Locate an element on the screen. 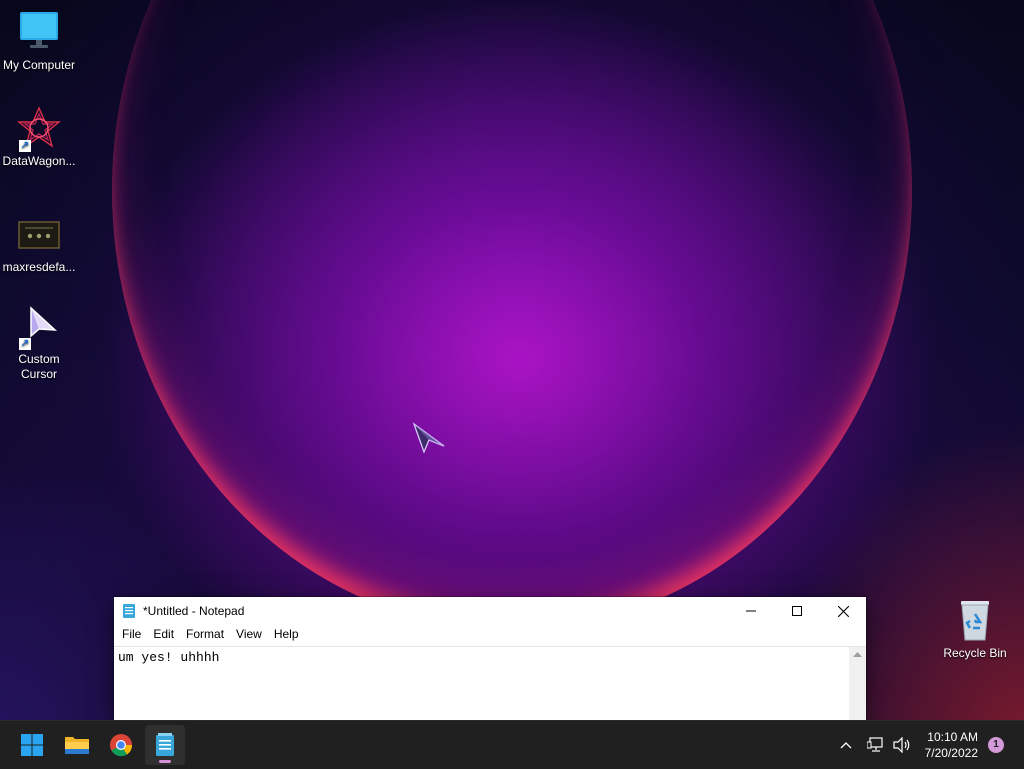 Image resolution: width=1024 pixels, height=769 pixels. close-button is located at coordinates (843, 611).